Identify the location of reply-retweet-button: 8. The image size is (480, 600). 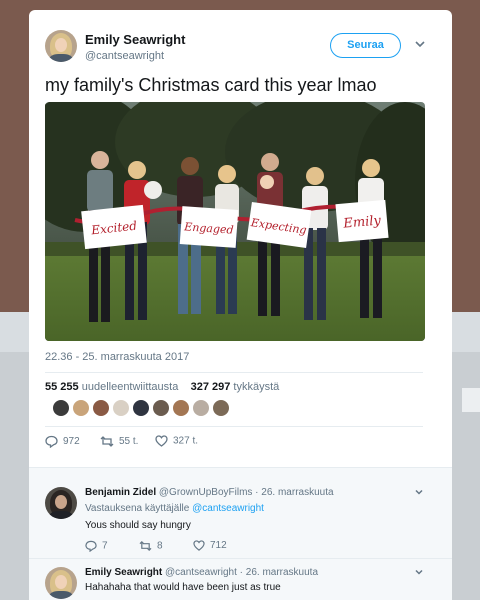
(151, 546).